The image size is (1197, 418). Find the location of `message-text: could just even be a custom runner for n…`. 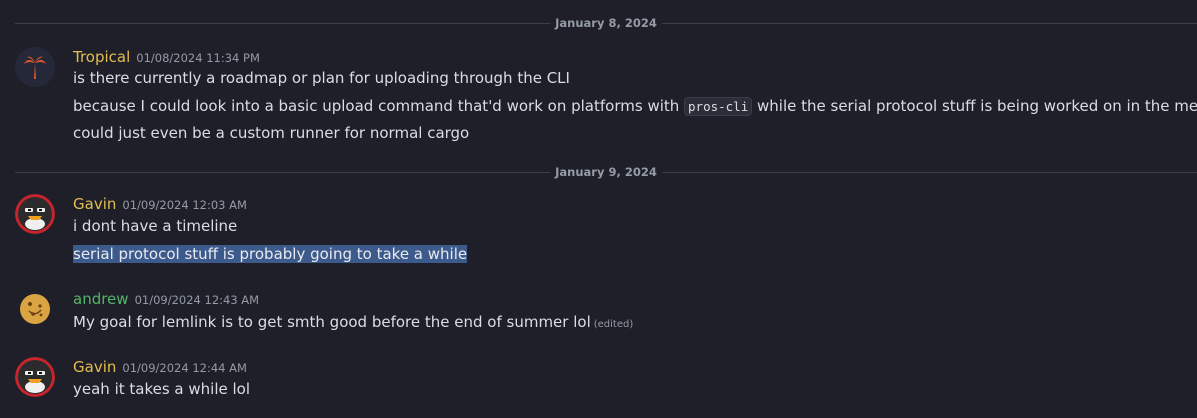

message-text: could just even be a custom runner for n… is located at coordinates (271, 133).